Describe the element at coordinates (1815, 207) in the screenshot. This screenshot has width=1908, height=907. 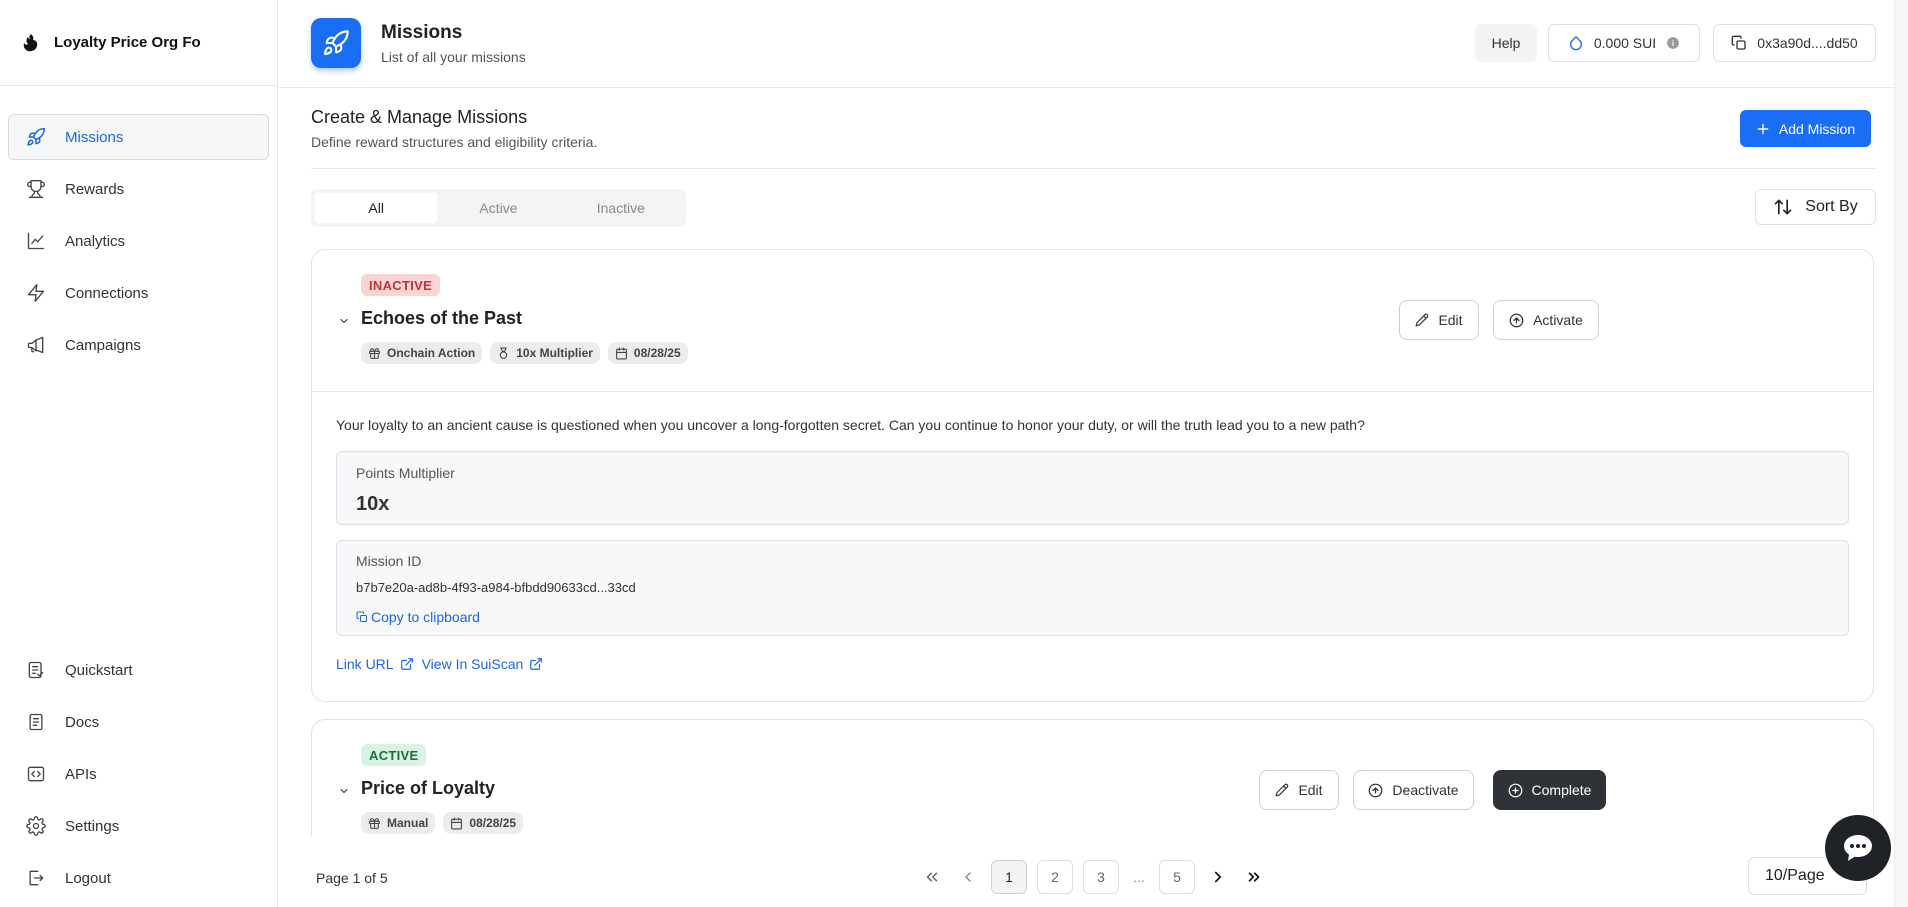
I see `sort-by-button: Sort By` at that location.